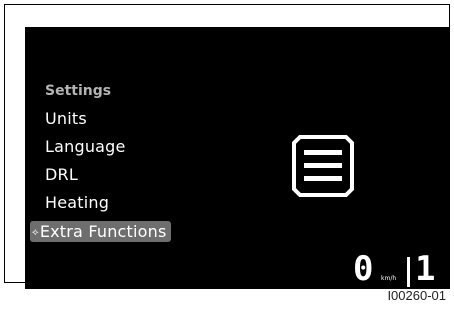 This screenshot has height=309, width=454. What do you see at coordinates (35, 232) in the screenshot?
I see `selection-arrow-icon: ⟡` at bounding box center [35, 232].